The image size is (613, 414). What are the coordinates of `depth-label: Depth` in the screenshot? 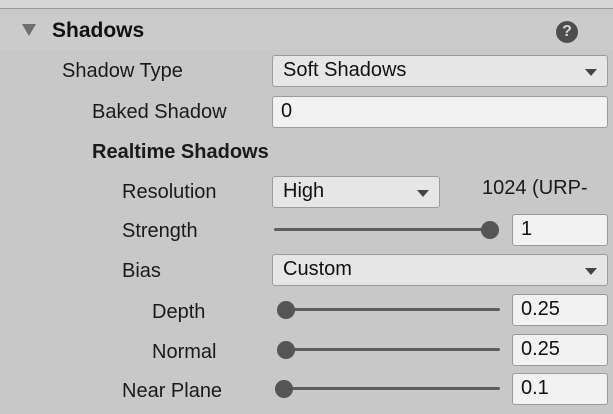 It's located at (179, 312).